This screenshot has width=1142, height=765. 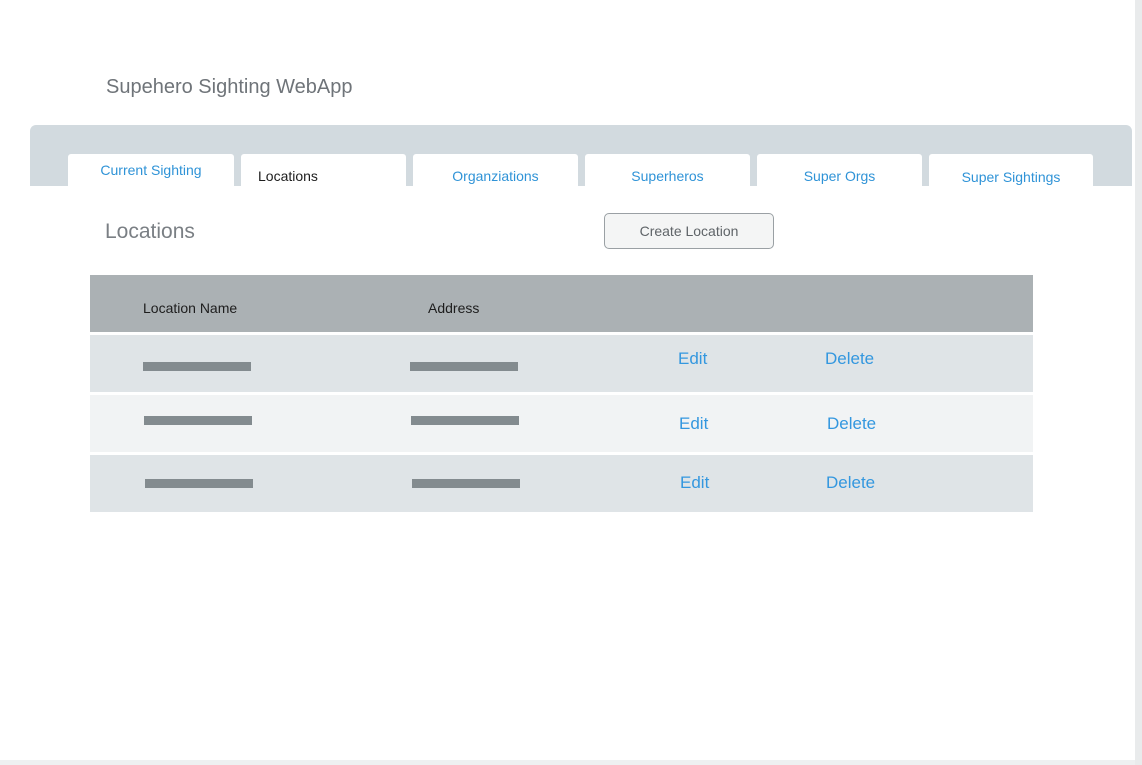 What do you see at coordinates (561, 303) in the screenshot?
I see `table-header: Location Name Address` at bounding box center [561, 303].